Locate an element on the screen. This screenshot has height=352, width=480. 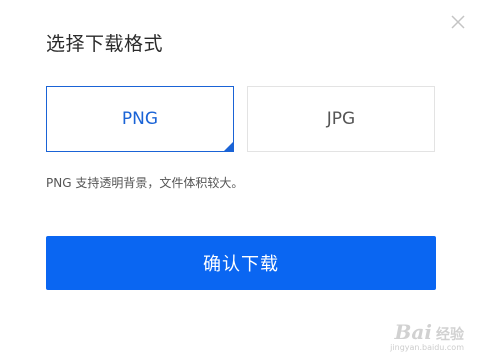
format-option-png: PNG is located at coordinates (140, 119).